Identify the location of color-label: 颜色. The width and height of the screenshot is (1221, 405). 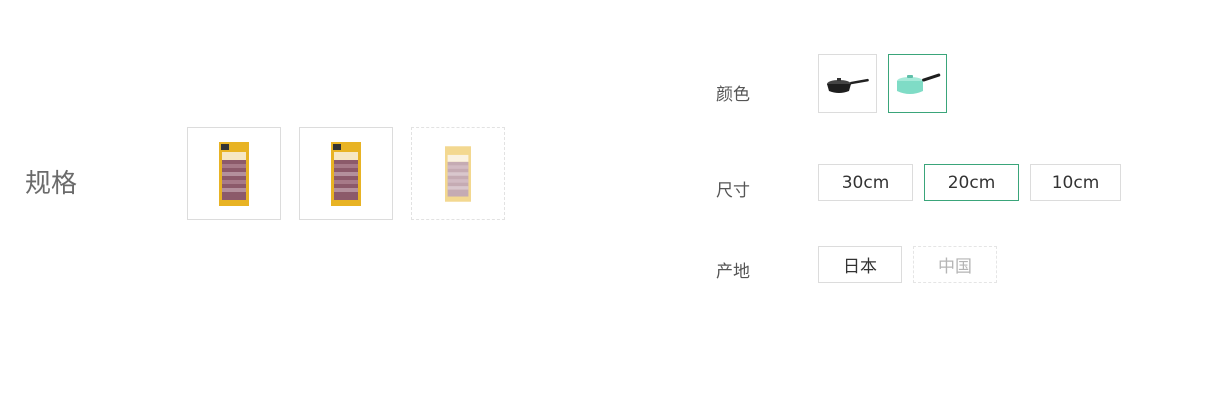
(733, 95).